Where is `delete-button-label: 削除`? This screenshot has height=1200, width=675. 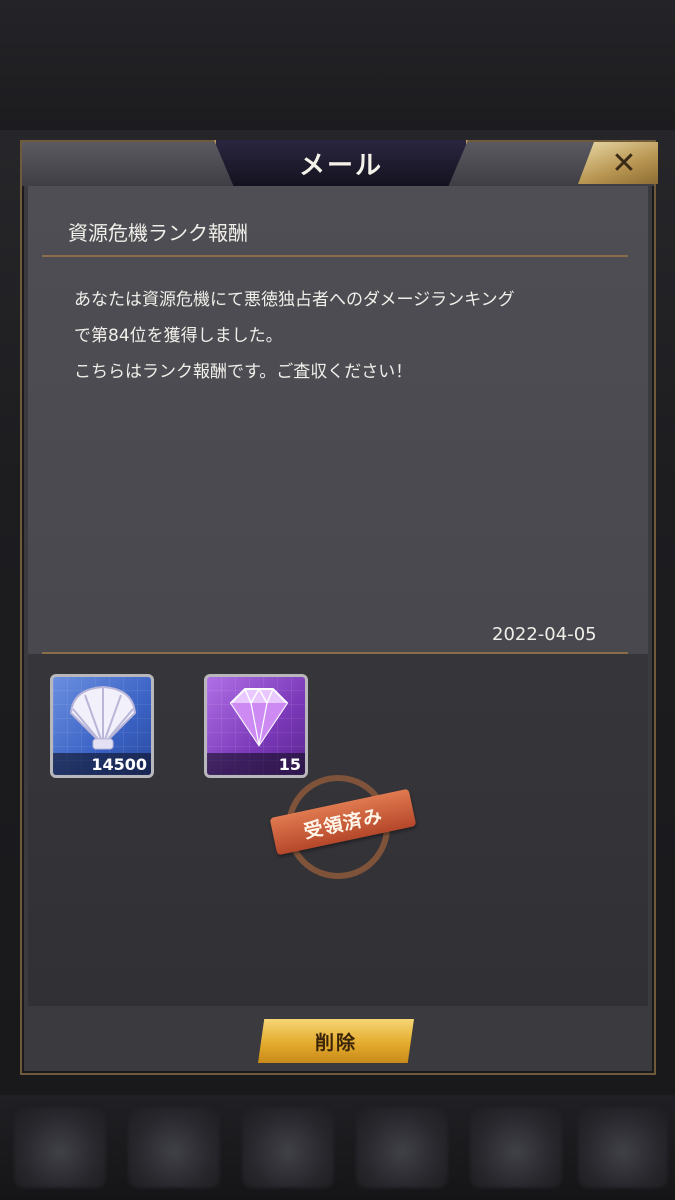
delete-button-label: 削除 is located at coordinates (335, 1042).